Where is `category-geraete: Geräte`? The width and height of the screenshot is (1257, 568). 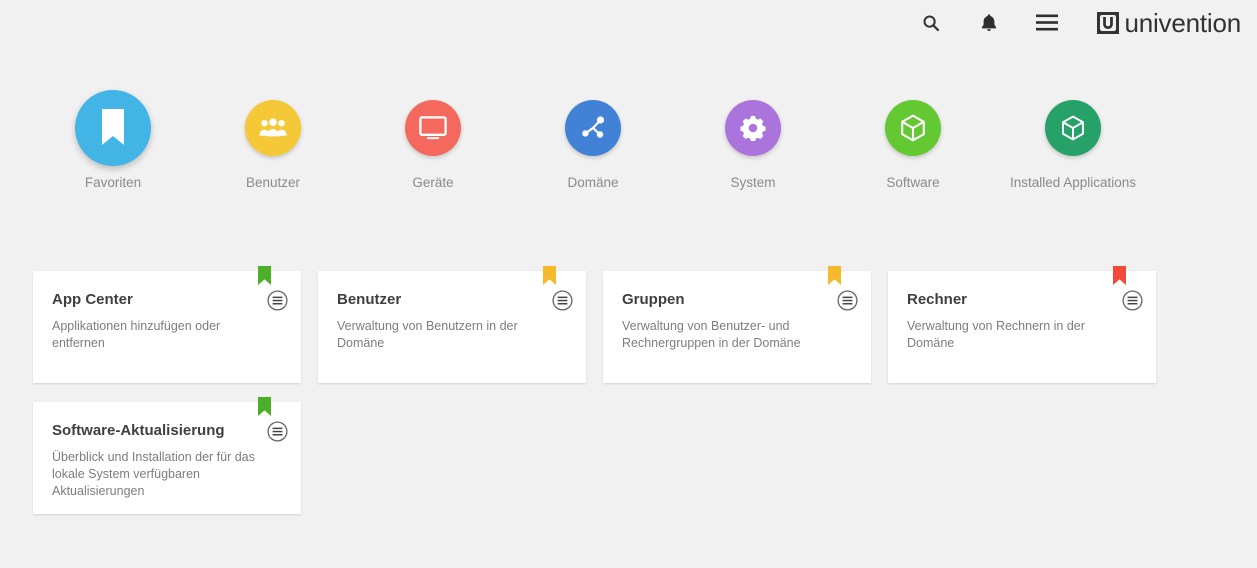 category-geraete: Geräte is located at coordinates (433, 140).